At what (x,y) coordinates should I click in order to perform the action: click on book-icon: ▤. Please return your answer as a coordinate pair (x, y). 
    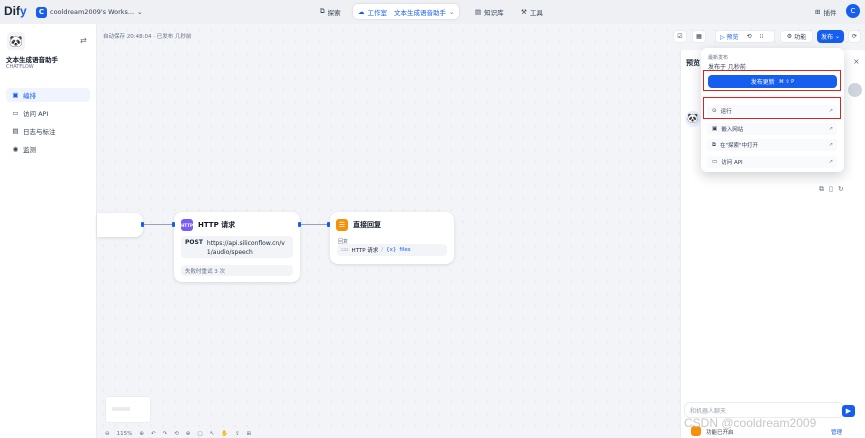
    Looking at the image, I should click on (478, 11).